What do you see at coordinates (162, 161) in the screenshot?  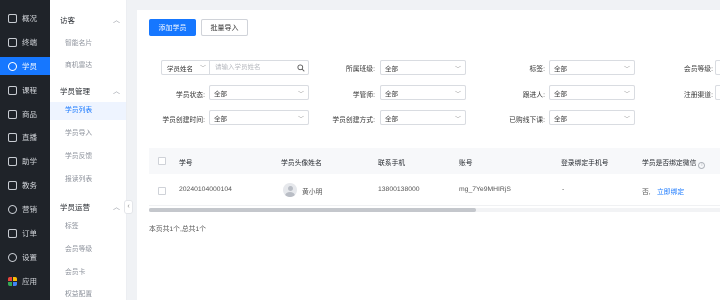 I see `select-all-checkbox` at bounding box center [162, 161].